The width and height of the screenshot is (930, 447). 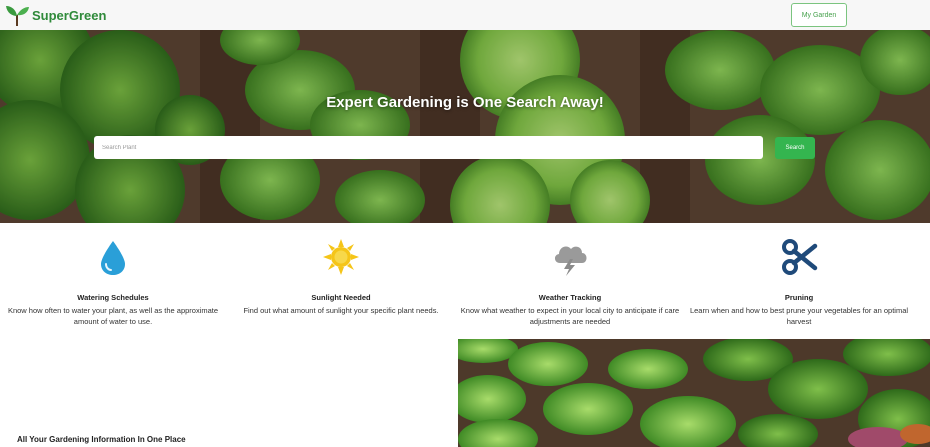 I want to click on garden-photo, so click(x=694, y=393).